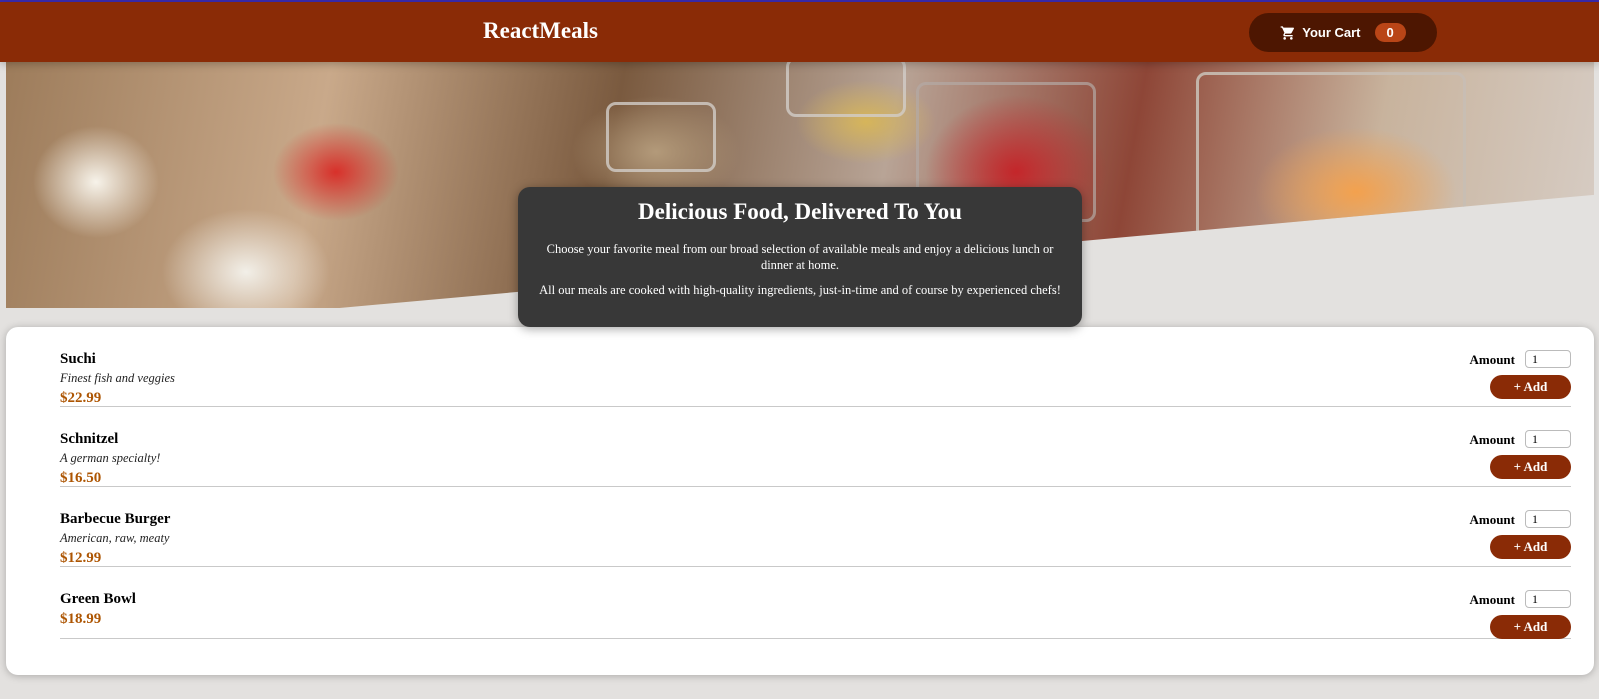 This screenshot has width=1599, height=699. Describe the element at coordinates (110, 458) in the screenshot. I see `meal-description: A german specialty!` at that location.